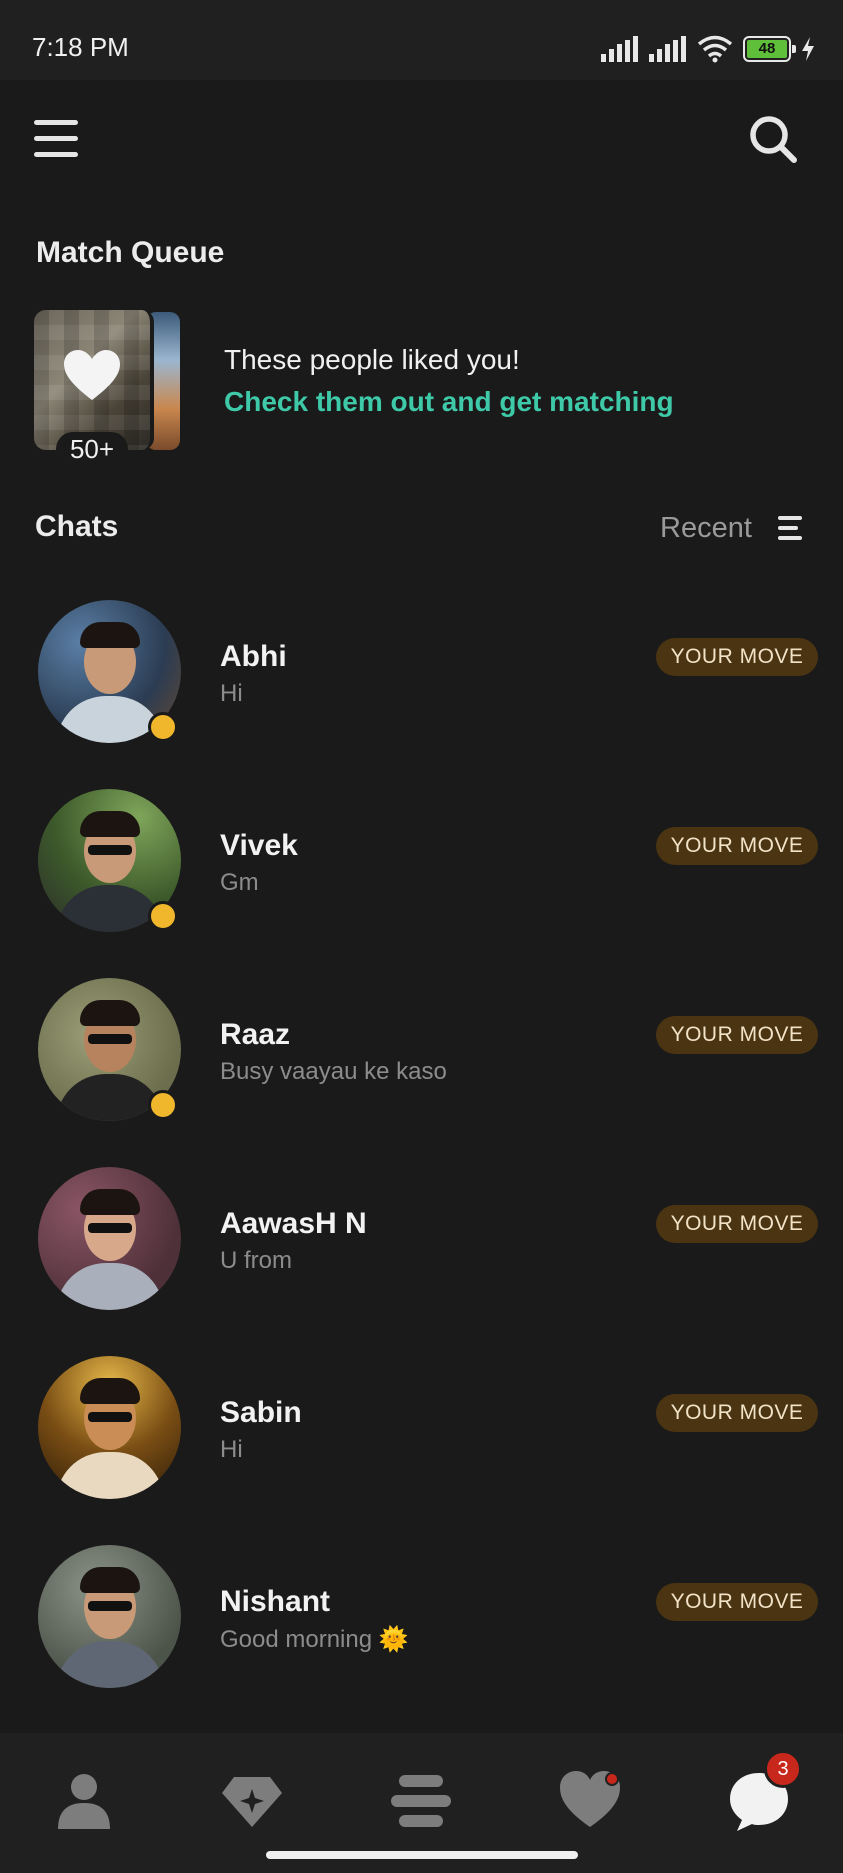 This screenshot has height=1873, width=843. Describe the element at coordinates (421, 1801) in the screenshot. I see `feed-icon` at that location.